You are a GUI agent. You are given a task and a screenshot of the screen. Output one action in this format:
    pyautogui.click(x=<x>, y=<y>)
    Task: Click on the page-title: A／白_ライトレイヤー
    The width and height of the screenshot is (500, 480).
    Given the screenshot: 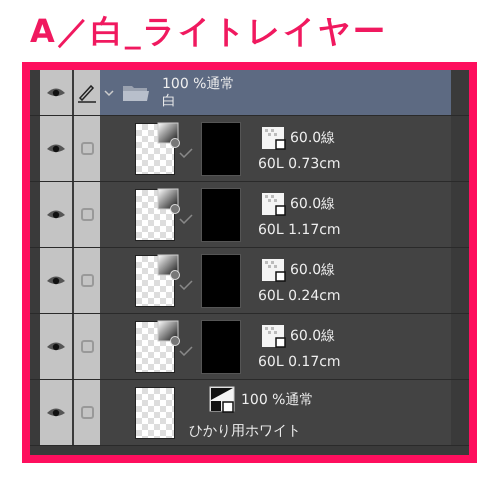 What is the action you would take?
    pyautogui.click(x=208, y=31)
    